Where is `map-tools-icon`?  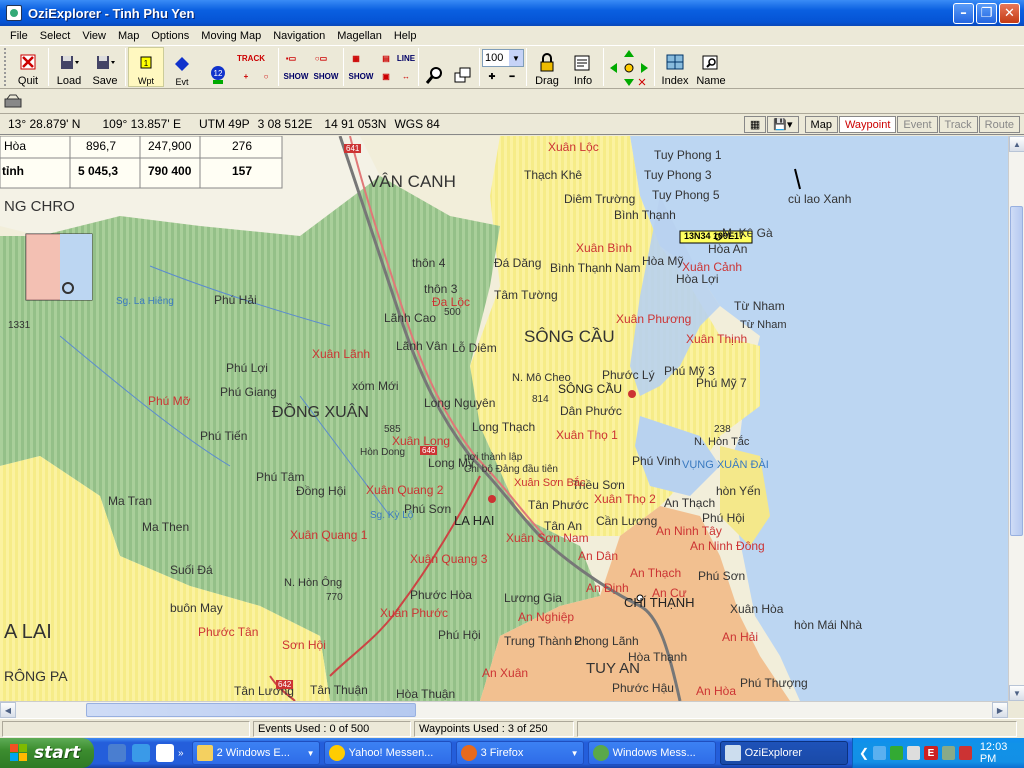 map-tools-icon is located at coordinates (13, 101).